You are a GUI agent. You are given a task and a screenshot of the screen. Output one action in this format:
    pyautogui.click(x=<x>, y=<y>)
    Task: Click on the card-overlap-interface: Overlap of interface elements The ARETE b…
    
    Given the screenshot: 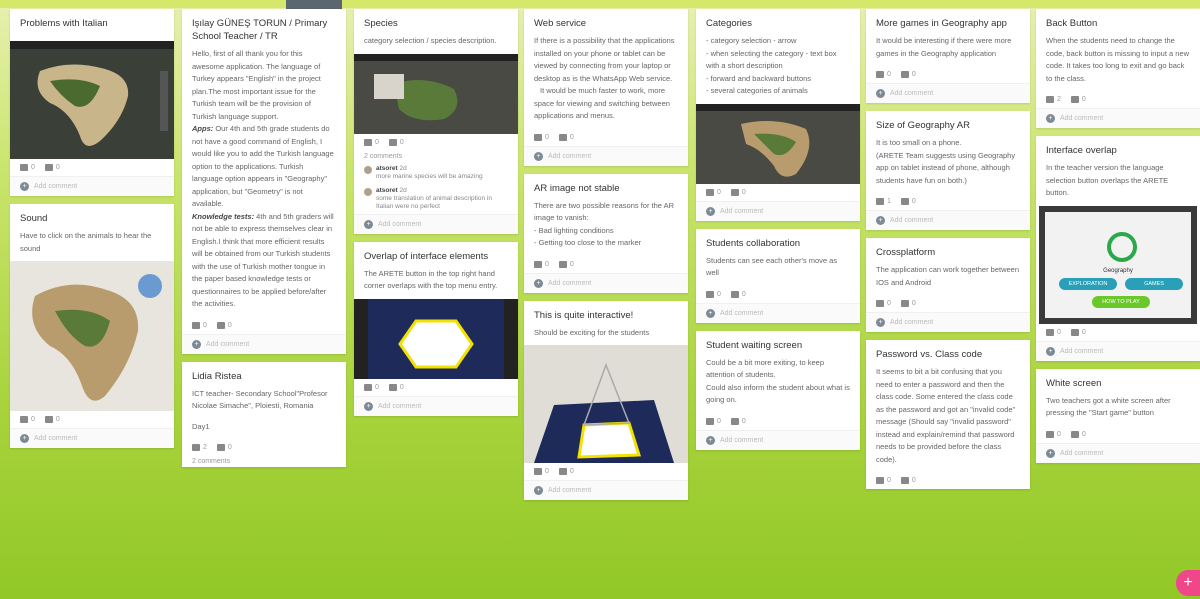 What is the action you would take?
    pyautogui.click(x=436, y=328)
    